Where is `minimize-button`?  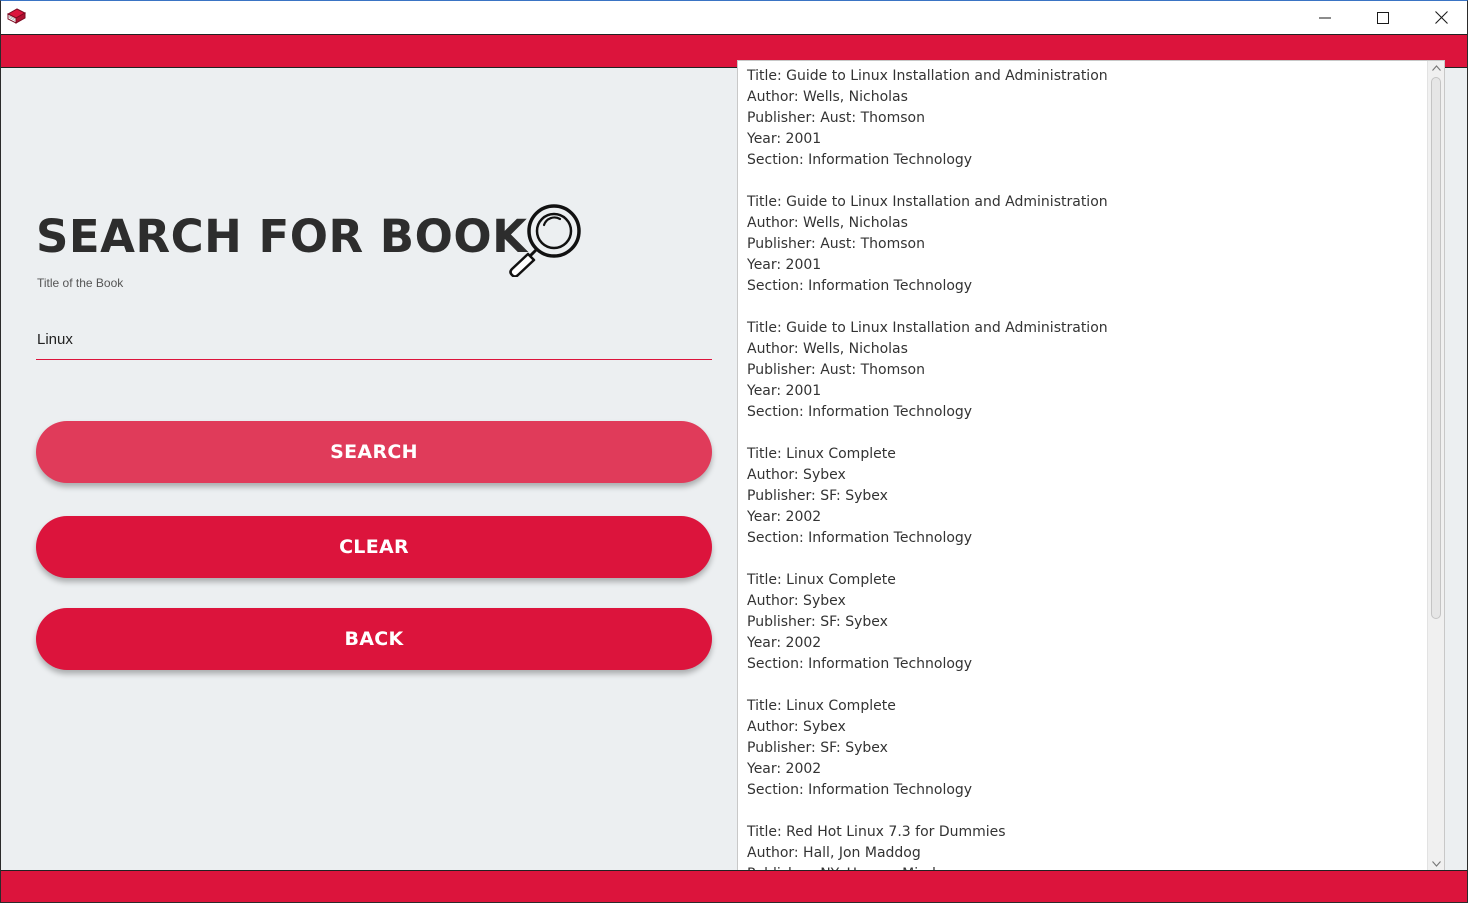
minimize-button is located at coordinates (1325, 17).